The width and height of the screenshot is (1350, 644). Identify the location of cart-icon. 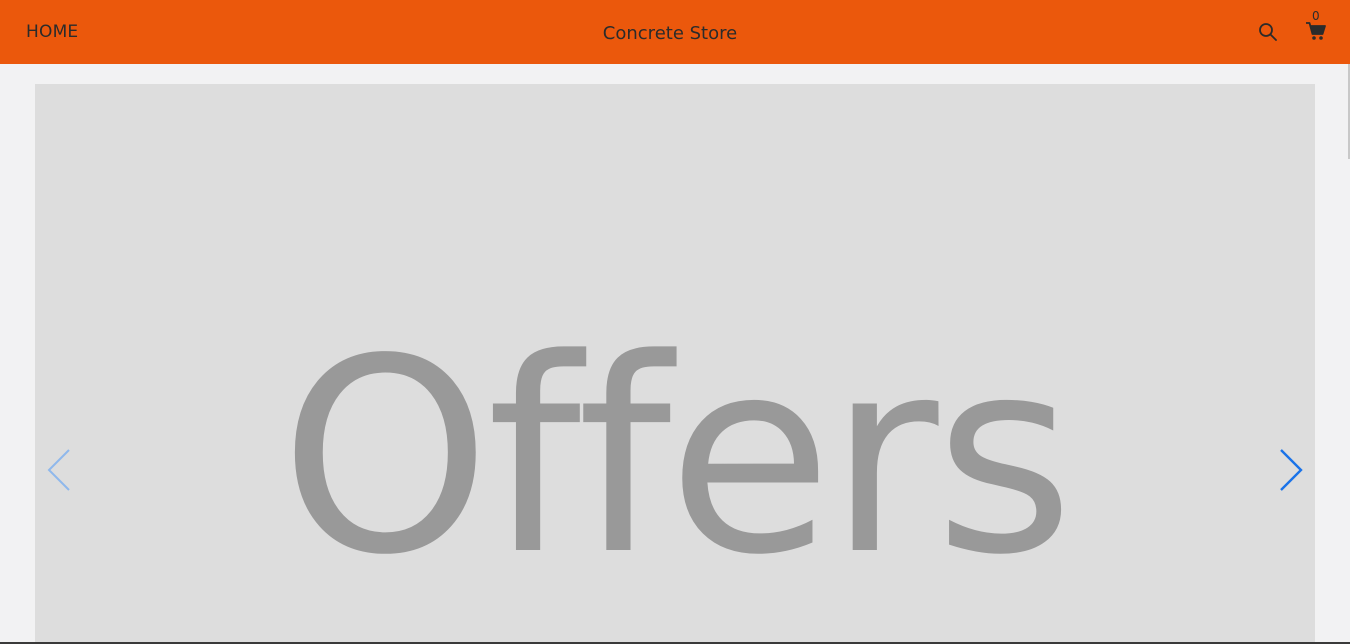
(1316, 31).